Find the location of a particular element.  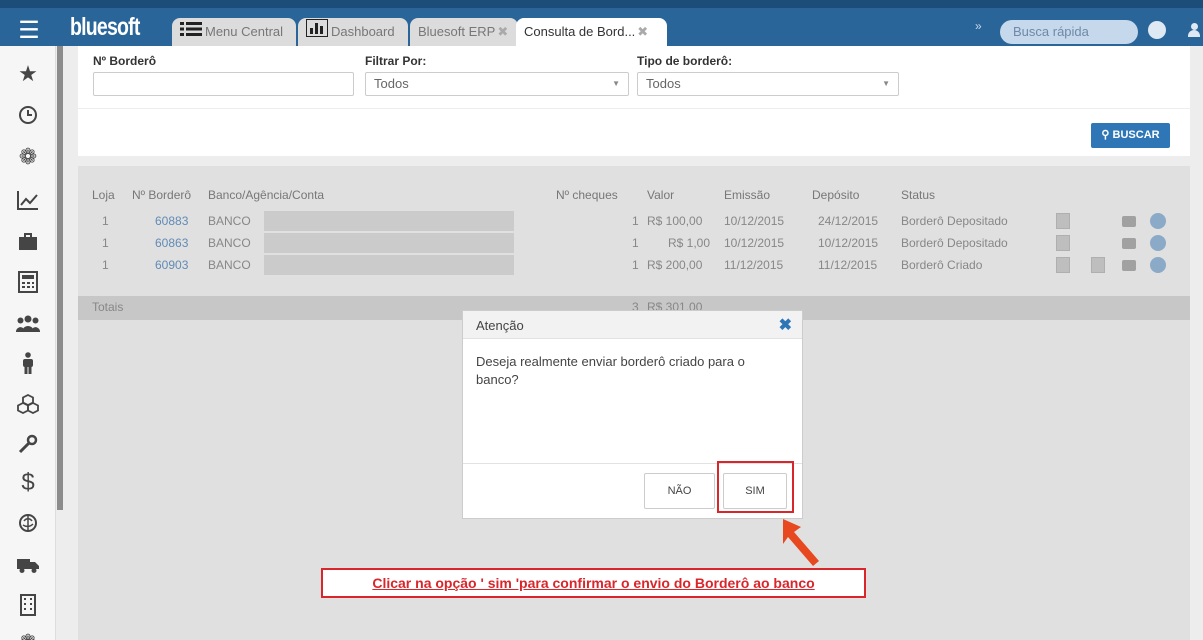

brain-icon is located at coordinates (28, 523).